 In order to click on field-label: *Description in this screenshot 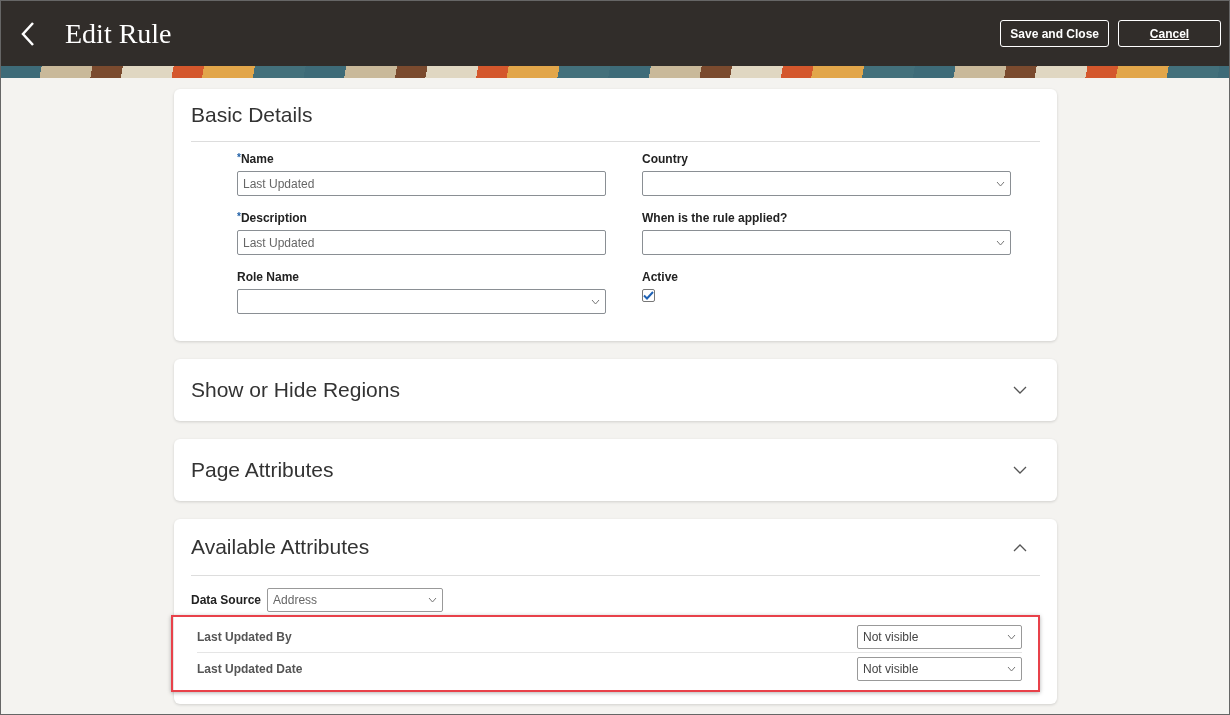, I will do `click(272, 218)`.